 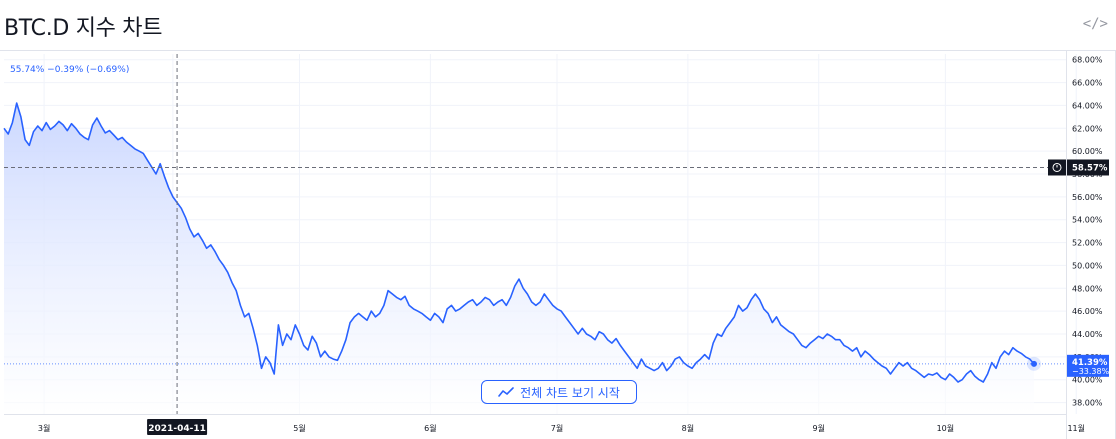 What do you see at coordinates (688, 428) in the screenshot?
I see `x-tick-label: 8월` at bounding box center [688, 428].